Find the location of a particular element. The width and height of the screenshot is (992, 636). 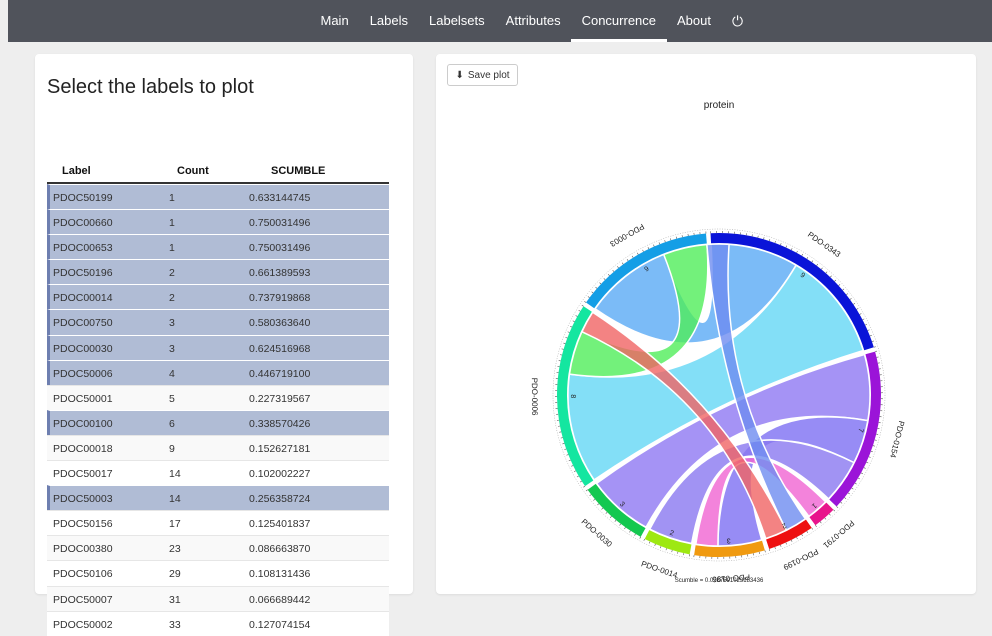

nav-main: Main is located at coordinates (334, 21).